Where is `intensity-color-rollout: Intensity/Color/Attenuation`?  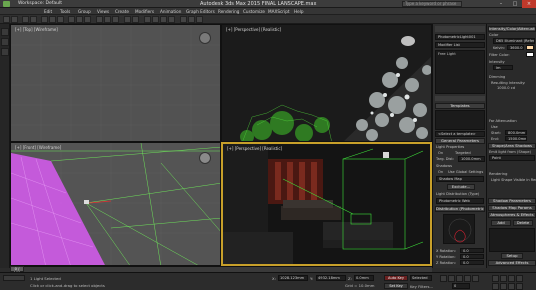
intensity-color-rollout: Intensity/Color/Attenuation is located at coordinates (512, 29).